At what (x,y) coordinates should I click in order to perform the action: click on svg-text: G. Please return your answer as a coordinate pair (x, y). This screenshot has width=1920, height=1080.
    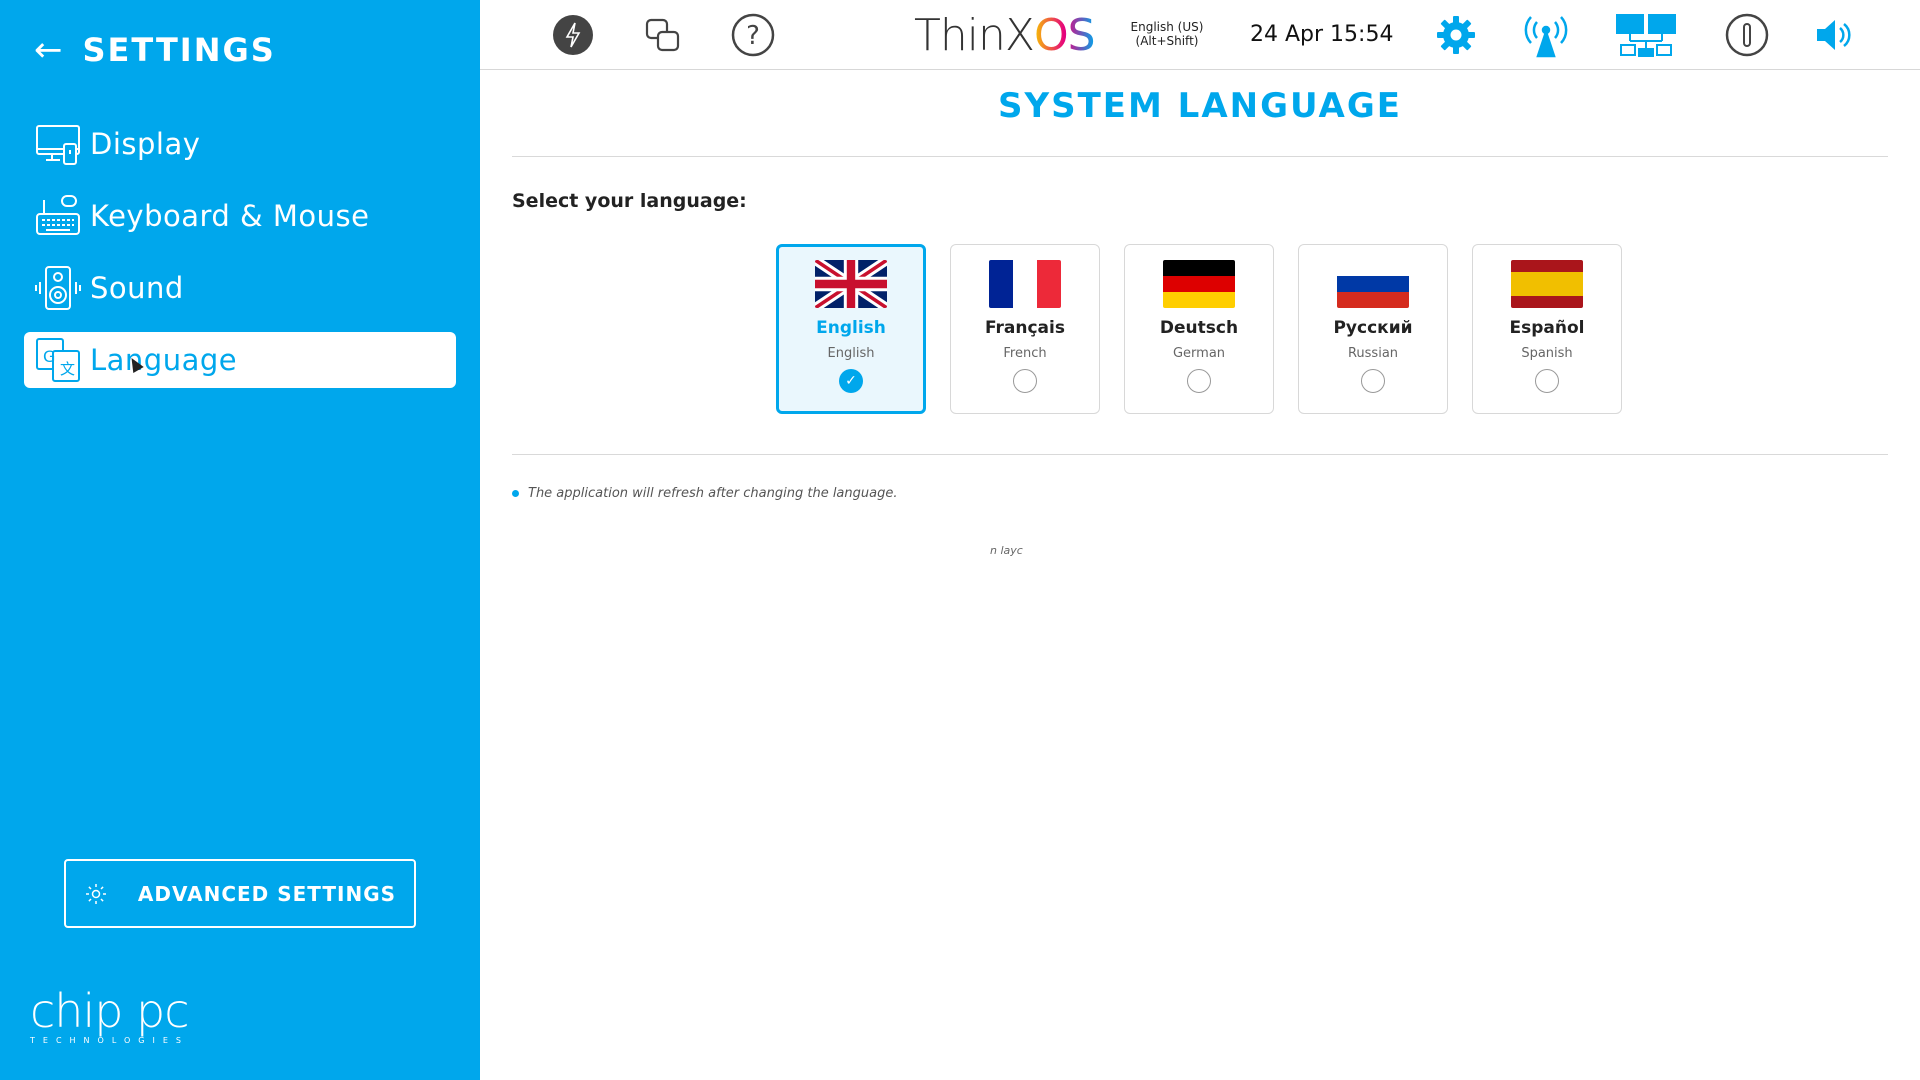
    Looking at the image, I should click on (49, 356).